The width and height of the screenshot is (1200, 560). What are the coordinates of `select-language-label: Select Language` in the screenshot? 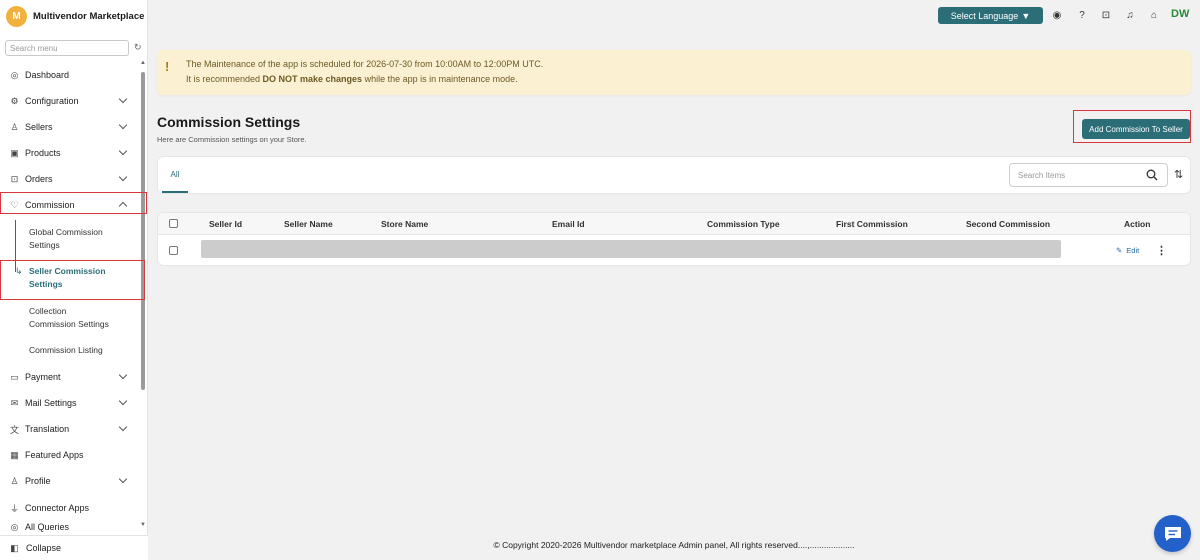 It's located at (984, 15).